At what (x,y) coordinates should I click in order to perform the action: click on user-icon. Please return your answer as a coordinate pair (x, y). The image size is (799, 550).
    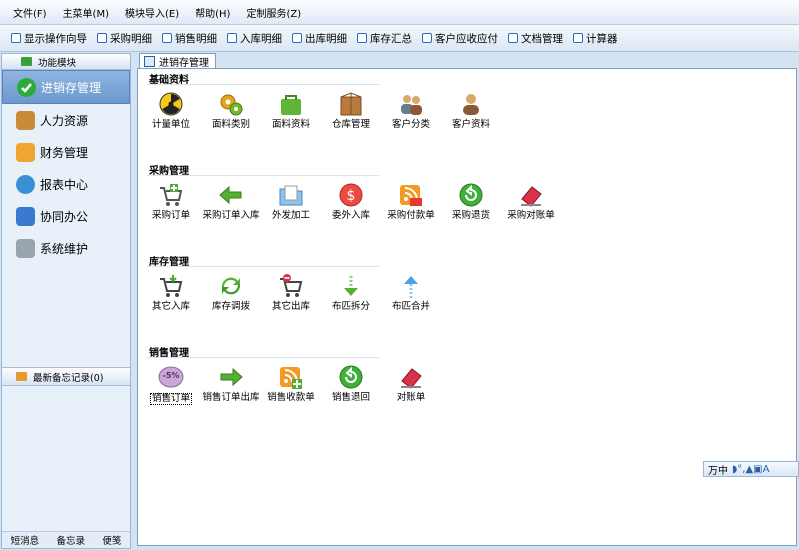
    Looking at the image, I should click on (471, 104).